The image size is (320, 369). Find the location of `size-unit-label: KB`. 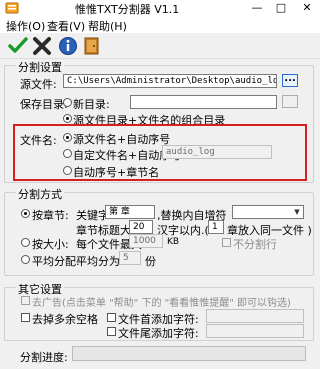

size-unit-label: KB is located at coordinates (173, 242).